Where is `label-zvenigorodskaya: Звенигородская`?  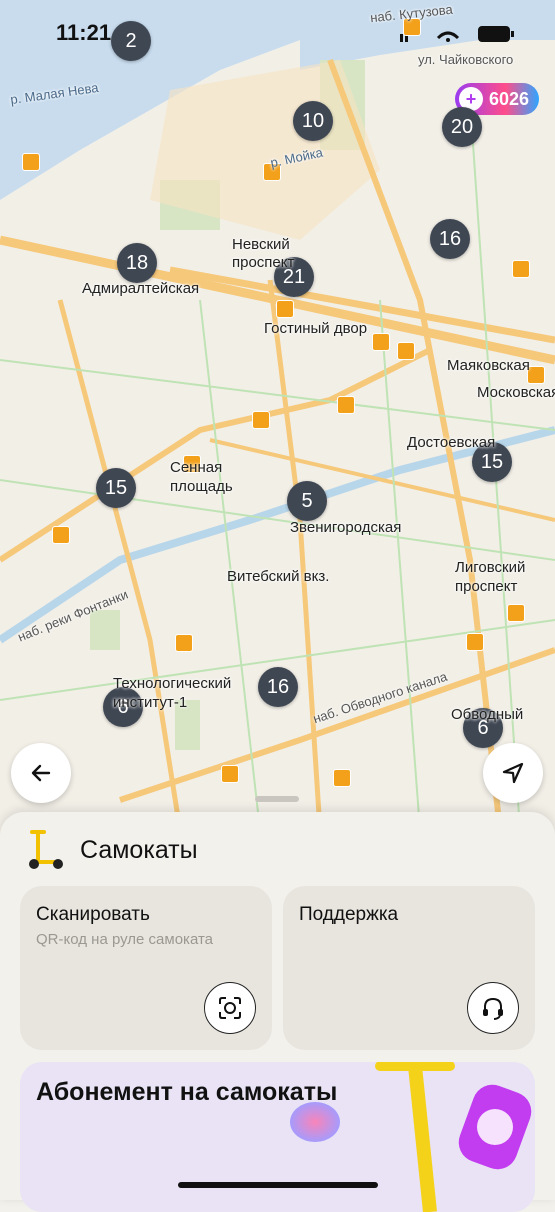 label-zvenigorodskaya: Звенигородская is located at coordinates (346, 527).